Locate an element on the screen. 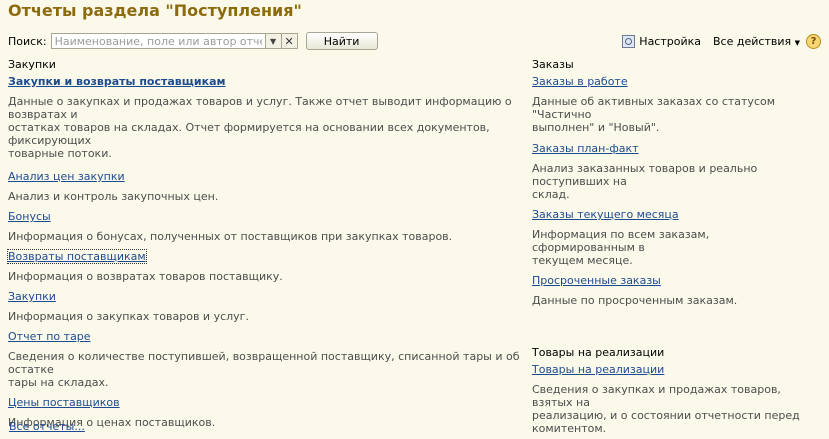  all-actions-menu: Все действия ▼ is located at coordinates (756, 41).